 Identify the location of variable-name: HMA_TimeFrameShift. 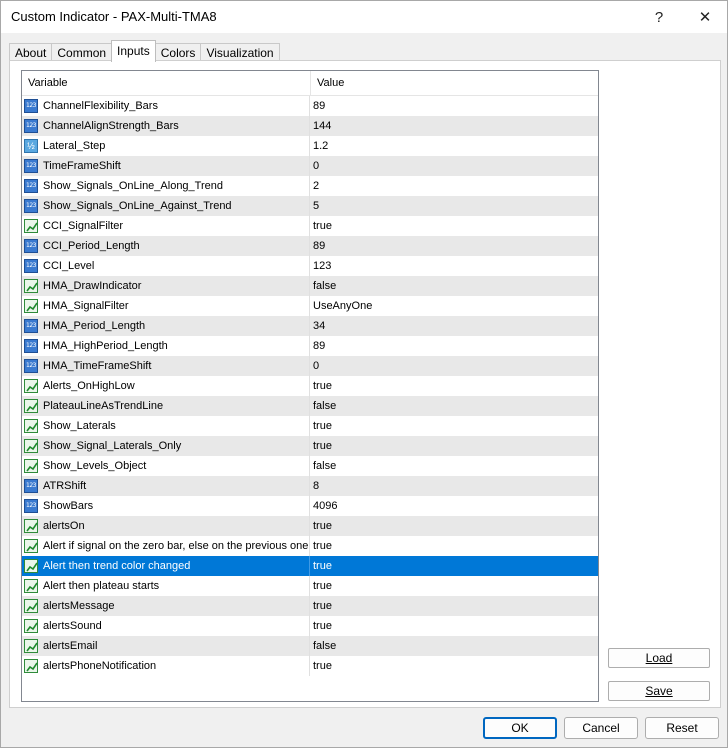
(97, 366).